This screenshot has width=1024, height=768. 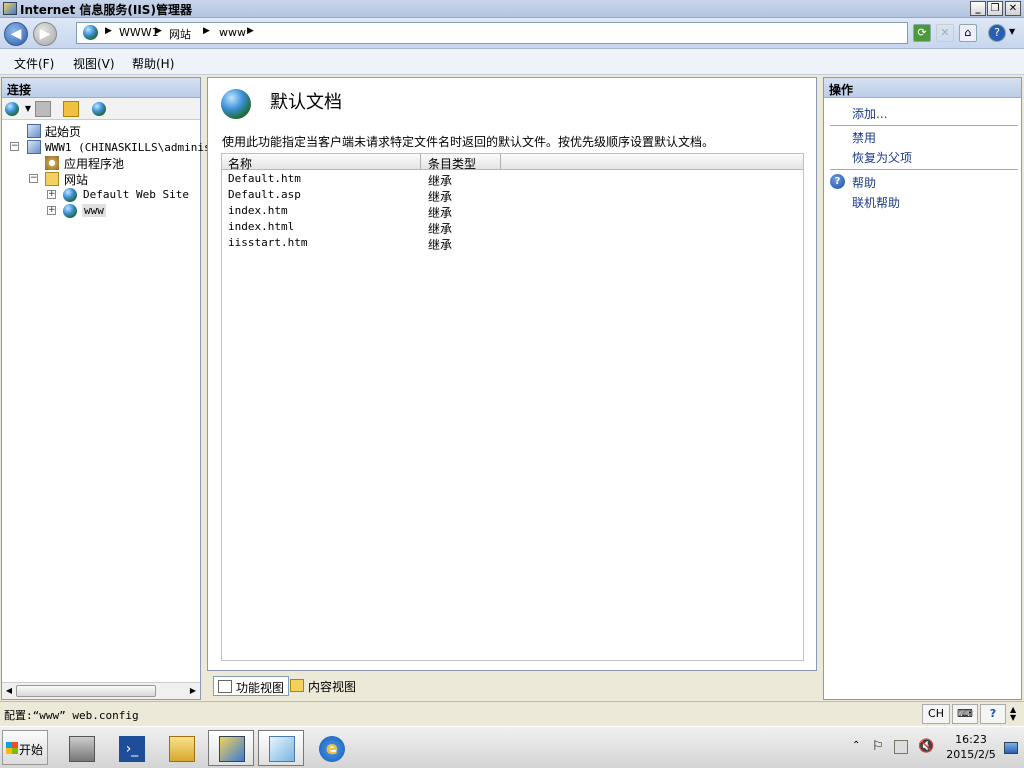 I want to click on close-button: ✕, so click(x=1013, y=8).